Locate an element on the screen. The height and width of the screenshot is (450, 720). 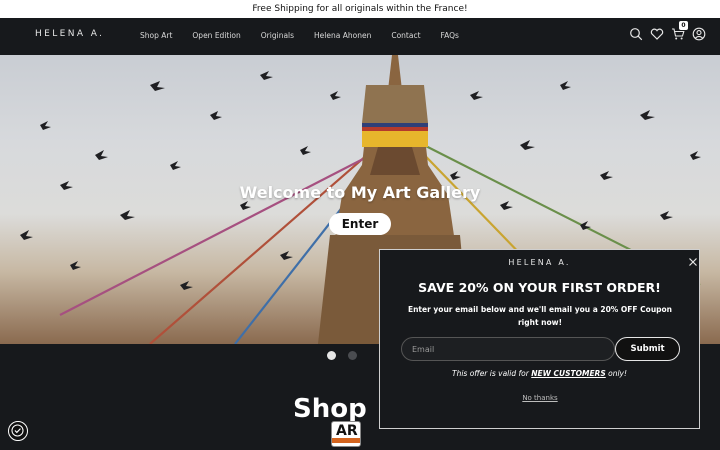
ar-logo: AR is located at coordinates (346, 434).